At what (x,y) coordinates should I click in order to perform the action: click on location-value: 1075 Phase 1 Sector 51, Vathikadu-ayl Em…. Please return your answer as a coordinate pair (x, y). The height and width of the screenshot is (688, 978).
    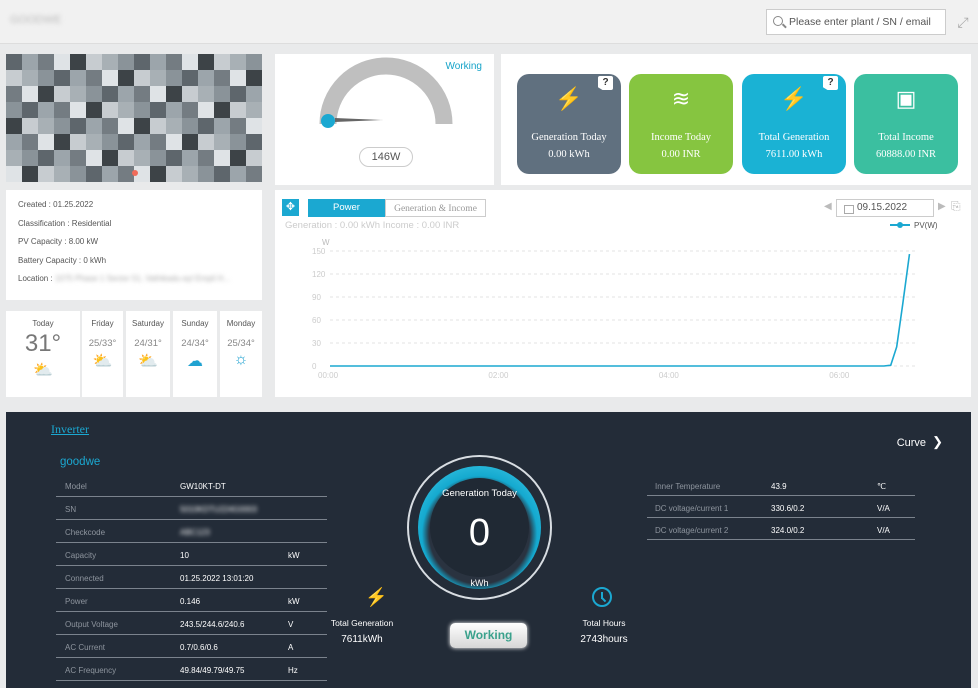
    Looking at the image, I should click on (142, 278).